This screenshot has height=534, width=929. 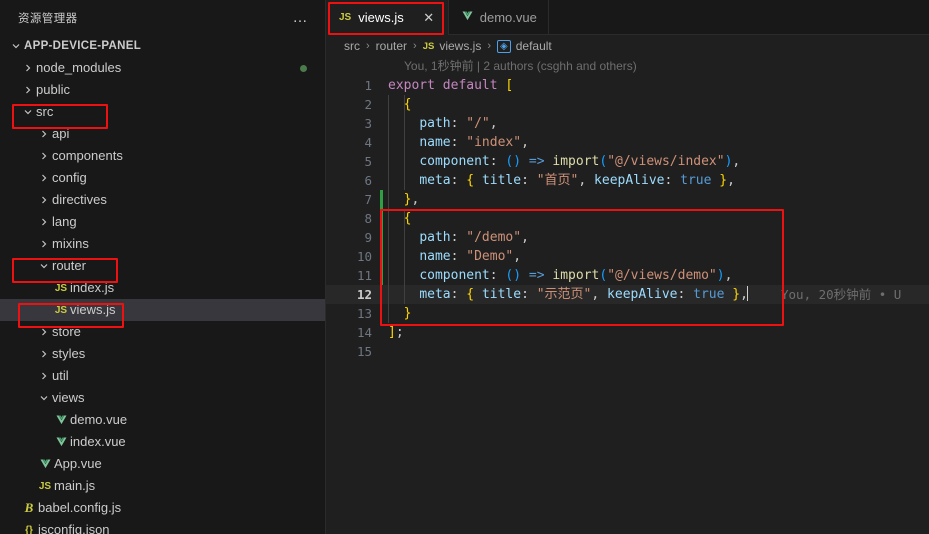 I want to click on tree-item-label: directives, so click(x=79, y=199).